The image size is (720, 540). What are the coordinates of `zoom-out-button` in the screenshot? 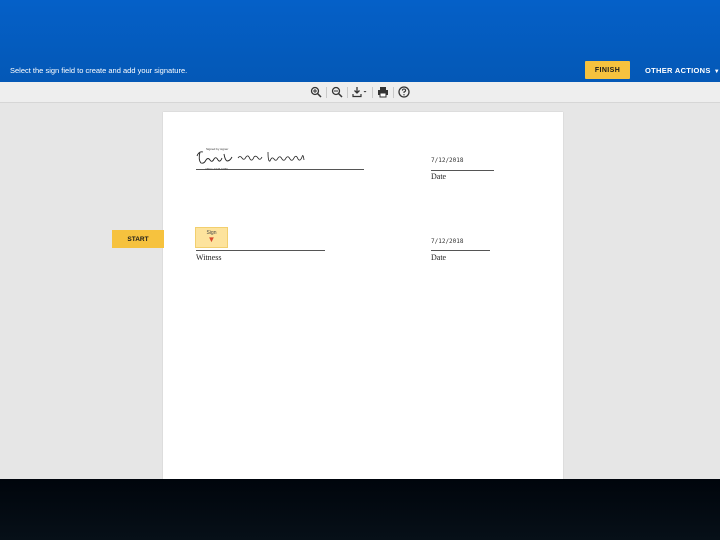 It's located at (337, 92).